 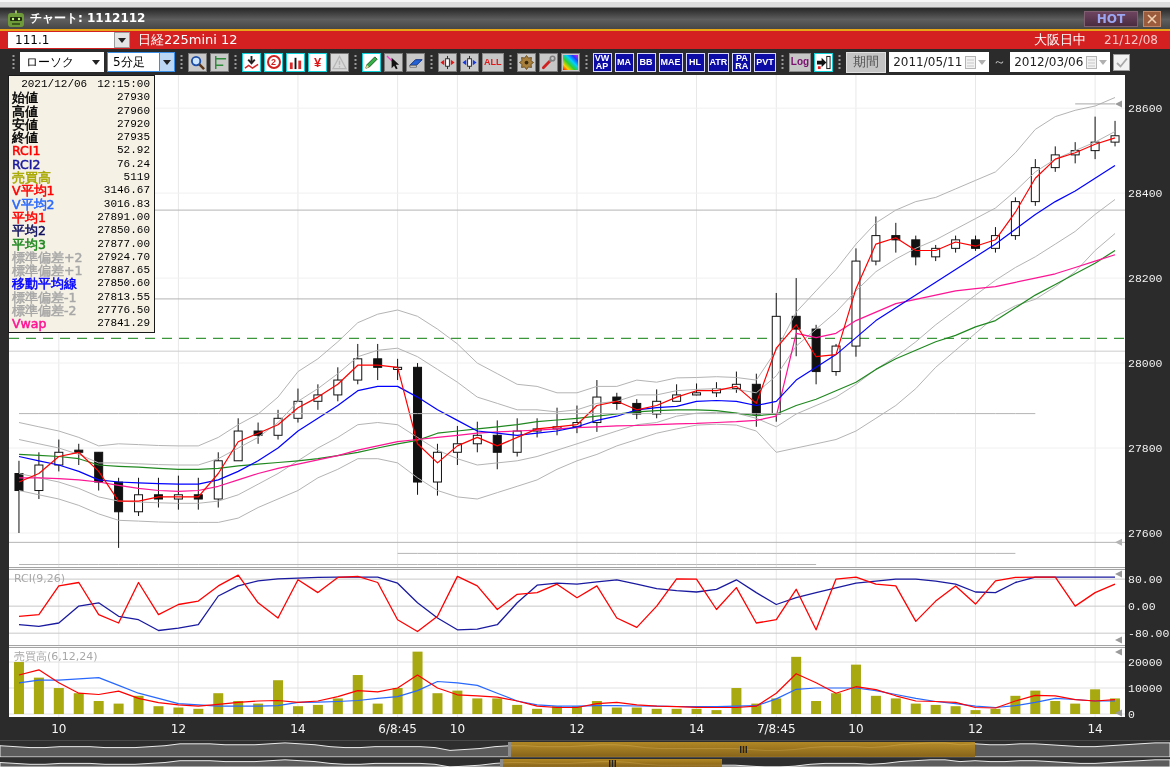 What do you see at coordinates (69, 40) in the screenshot?
I see `symbol-combo: 111.1` at bounding box center [69, 40].